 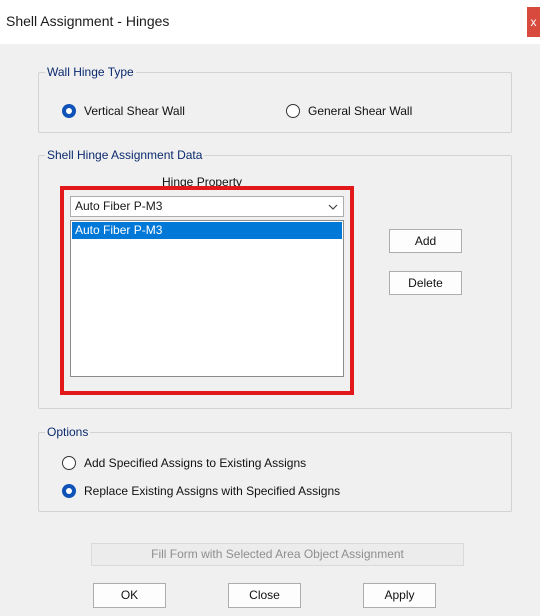 What do you see at coordinates (425, 241) in the screenshot?
I see `add-button: Add` at bounding box center [425, 241].